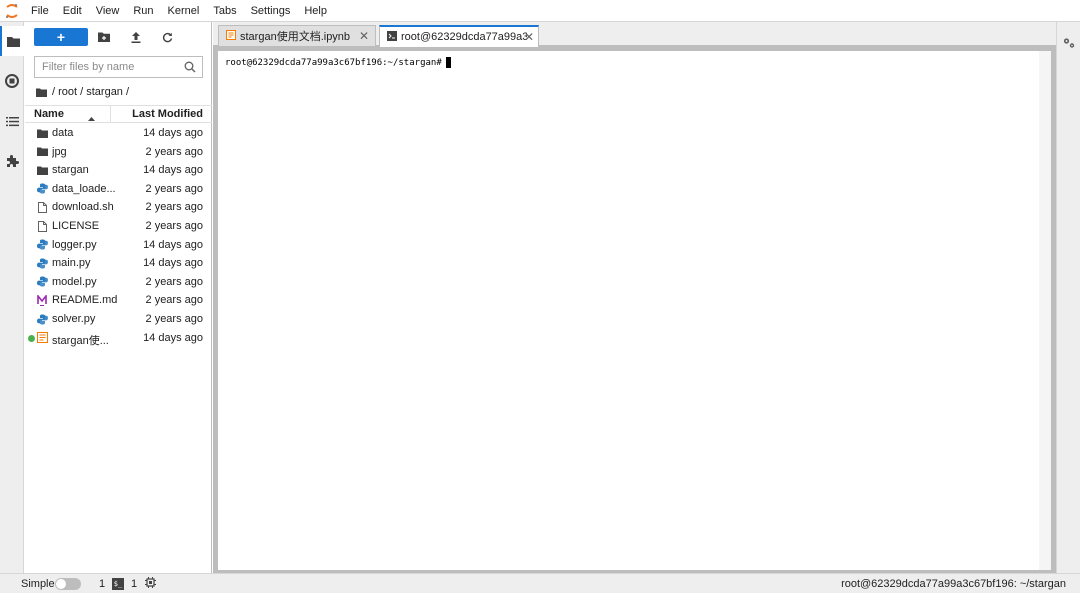 The image size is (1080, 593). I want to click on running-sessions-icon, so click(12, 81).